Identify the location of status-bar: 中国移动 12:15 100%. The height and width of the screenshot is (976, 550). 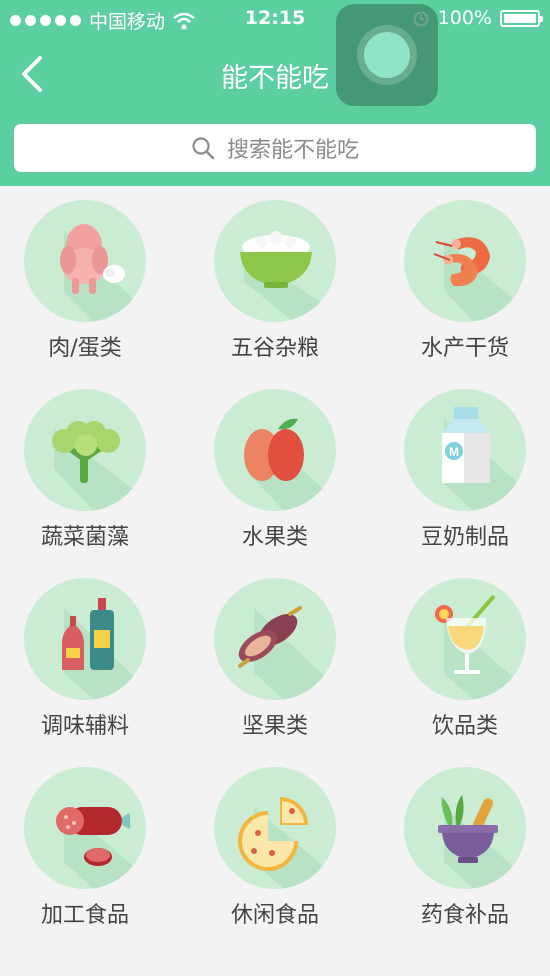
(275, 18).